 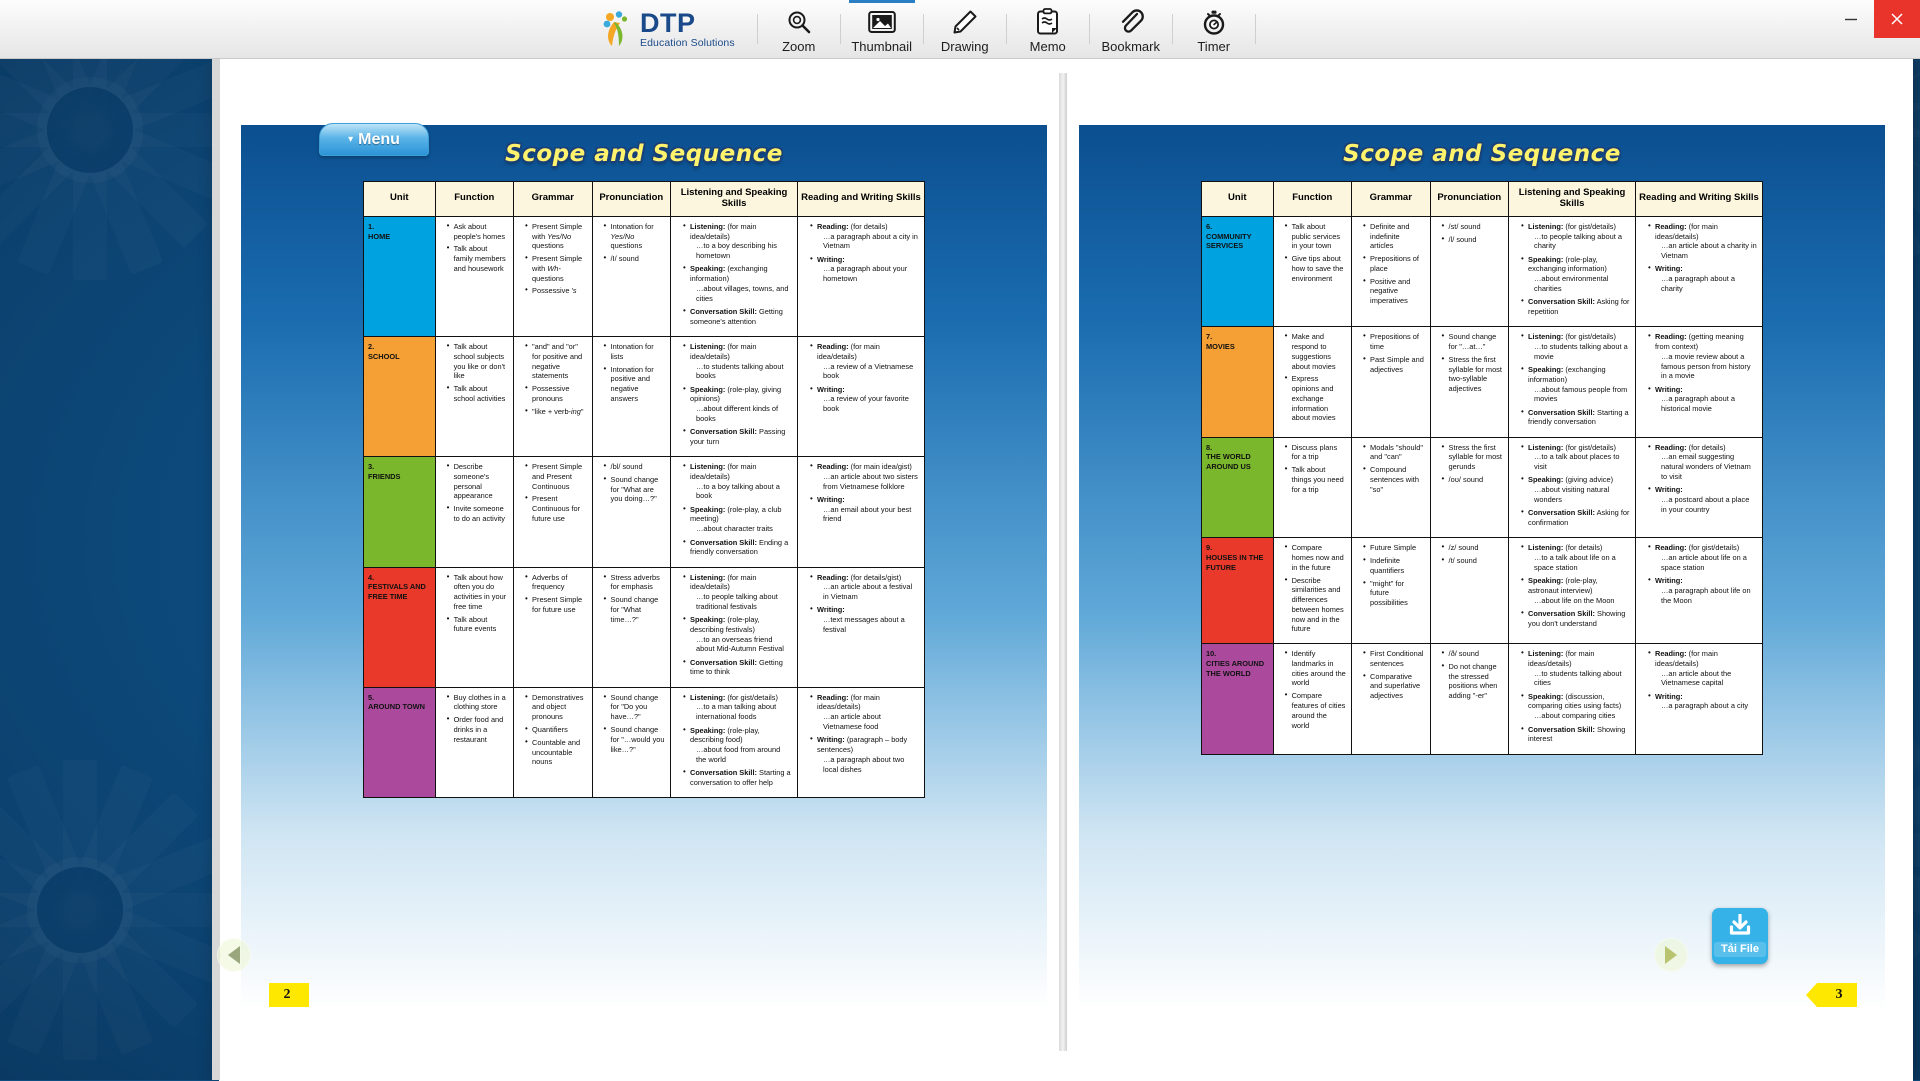 What do you see at coordinates (289, 995) in the screenshot?
I see `page-number-left: 2` at bounding box center [289, 995].